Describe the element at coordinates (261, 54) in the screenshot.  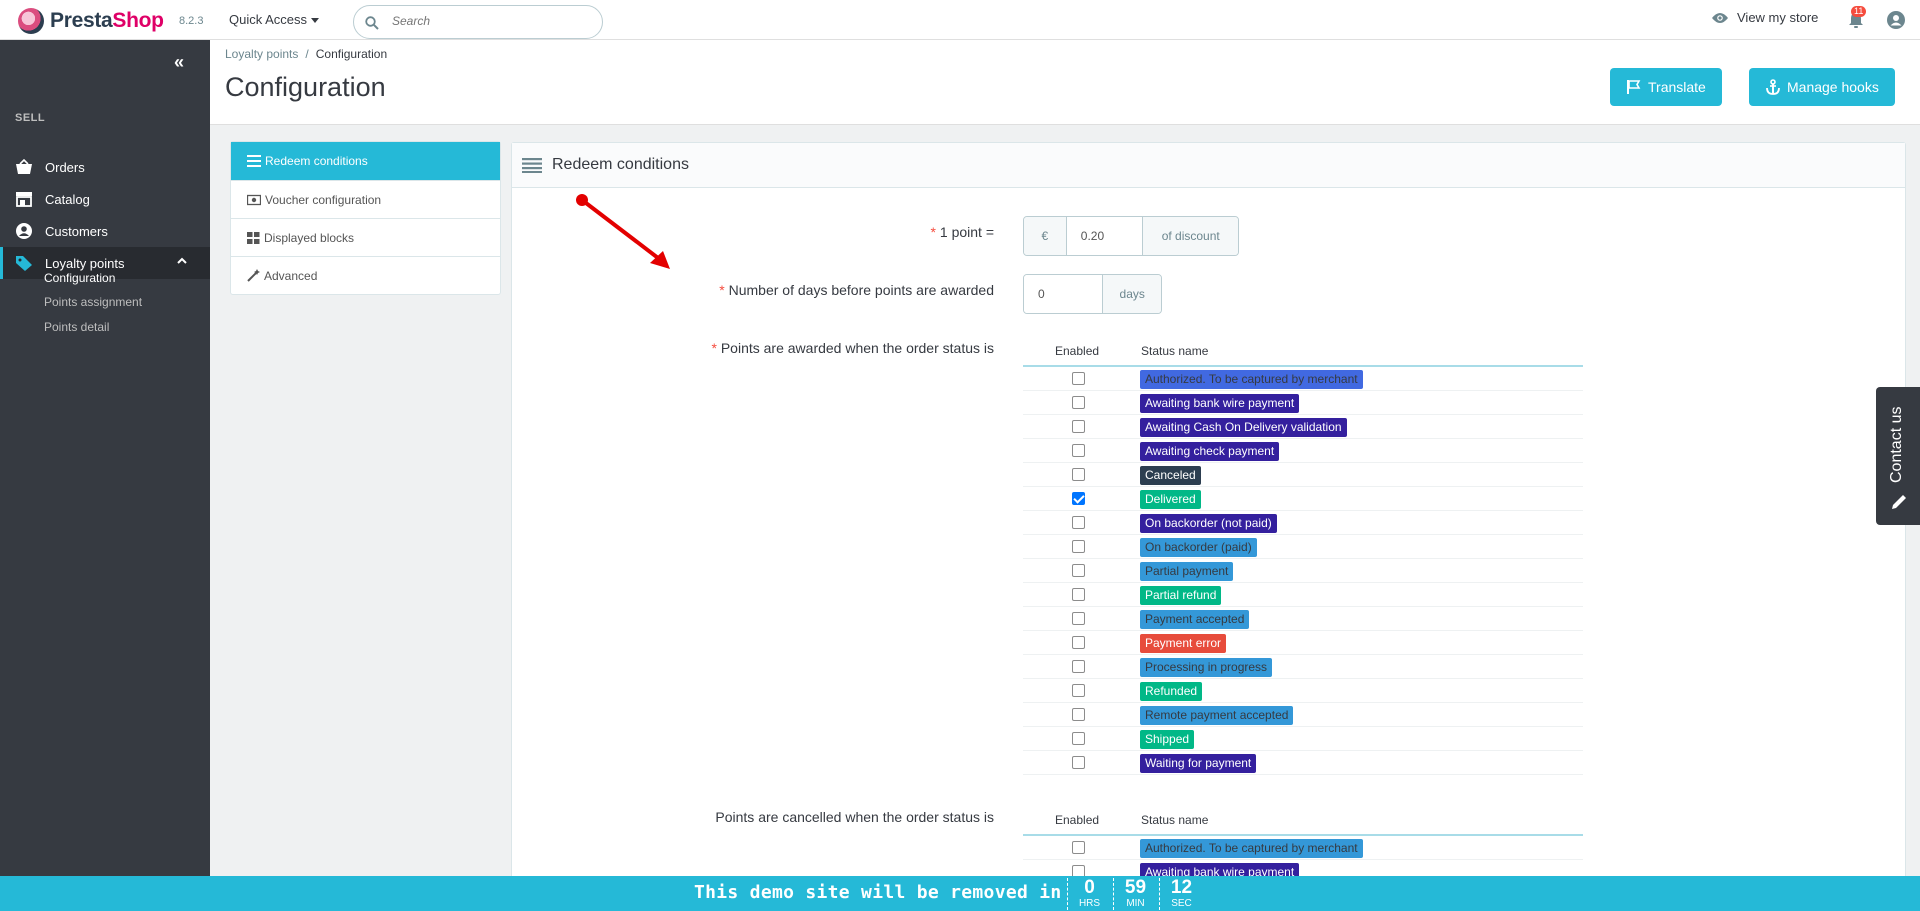
I see `breadcrumb-parent: Loyalty points` at that location.